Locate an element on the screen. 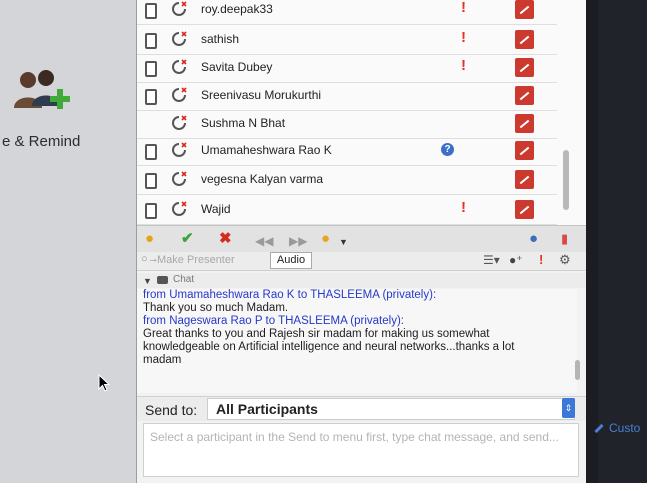 The image size is (647, 483). question-icon: ? is located at coordinates (447, 149).